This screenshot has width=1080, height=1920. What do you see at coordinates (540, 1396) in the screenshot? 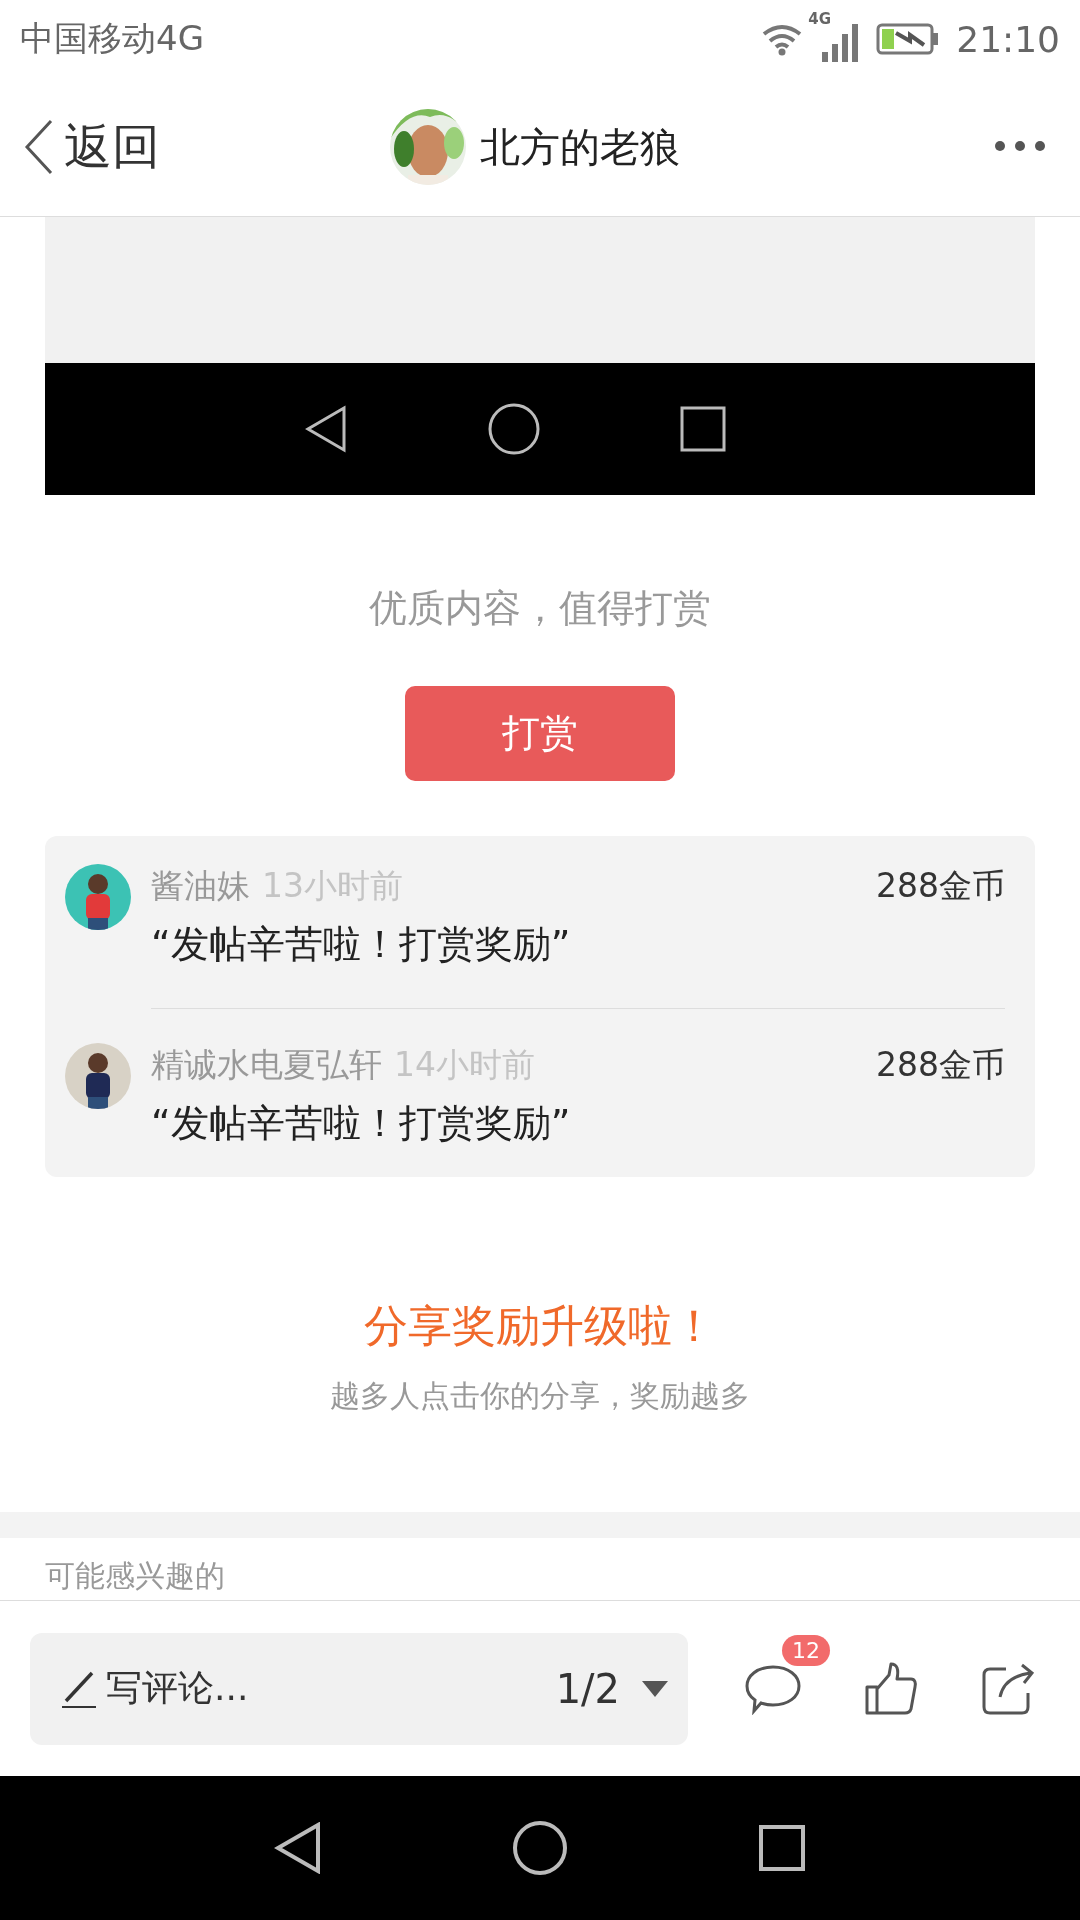
I see `share-subtitle: 越多人点击你的分享，奖励越多` at bounding box center [540, 1396].